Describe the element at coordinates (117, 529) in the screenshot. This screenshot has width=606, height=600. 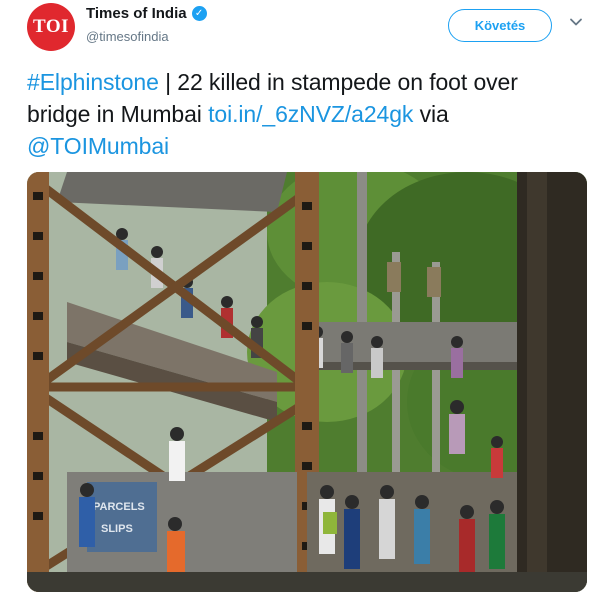
I see `wall-sign-text-2: SLIPS` at that location.